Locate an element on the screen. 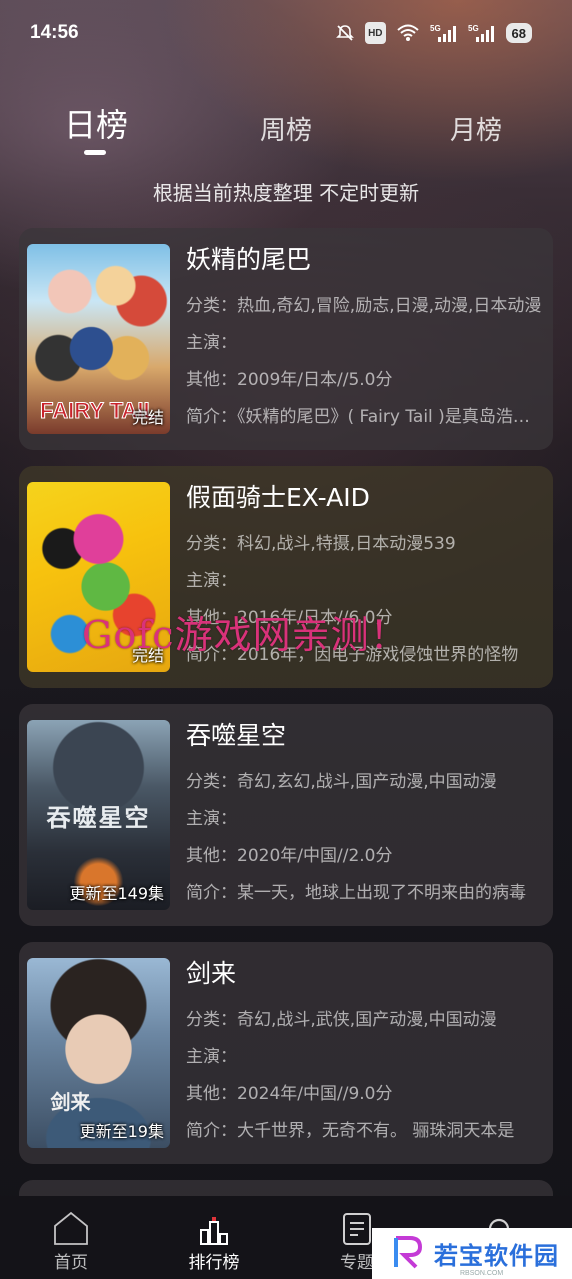  item-other: 其他：2024年/中国//9.0分 is located at coordinates (289, 1094).